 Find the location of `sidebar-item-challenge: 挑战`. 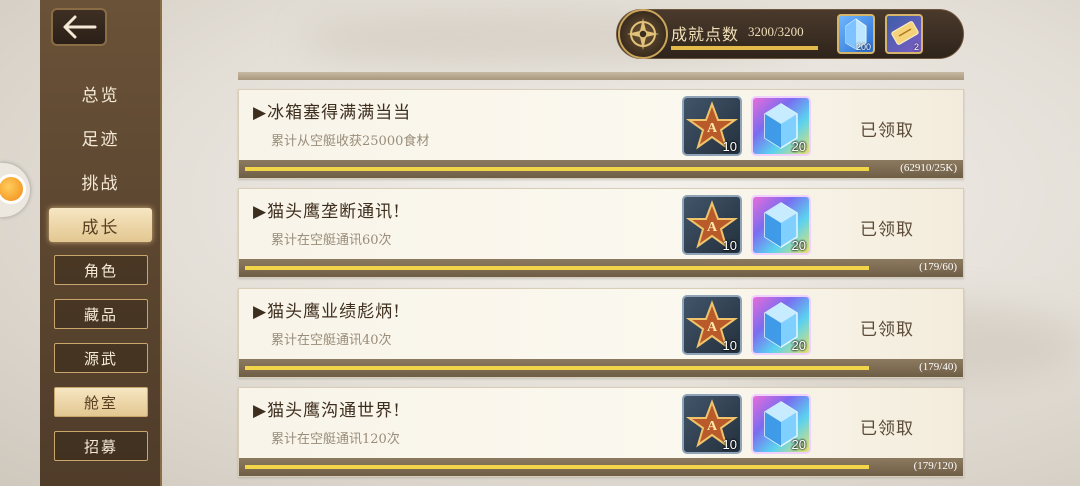

sidebar-item-challenge: 挑战 is located at coordinates (100, 181).